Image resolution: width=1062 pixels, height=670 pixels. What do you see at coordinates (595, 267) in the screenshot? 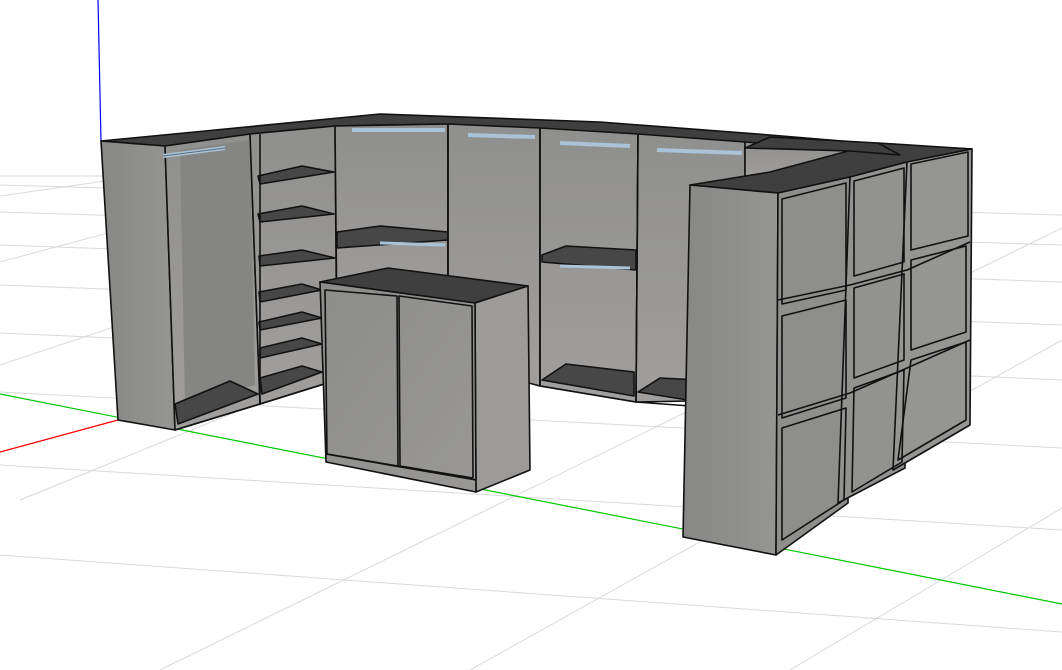
I see `unit-5-lower-rail` at bounding box center [595, 267].